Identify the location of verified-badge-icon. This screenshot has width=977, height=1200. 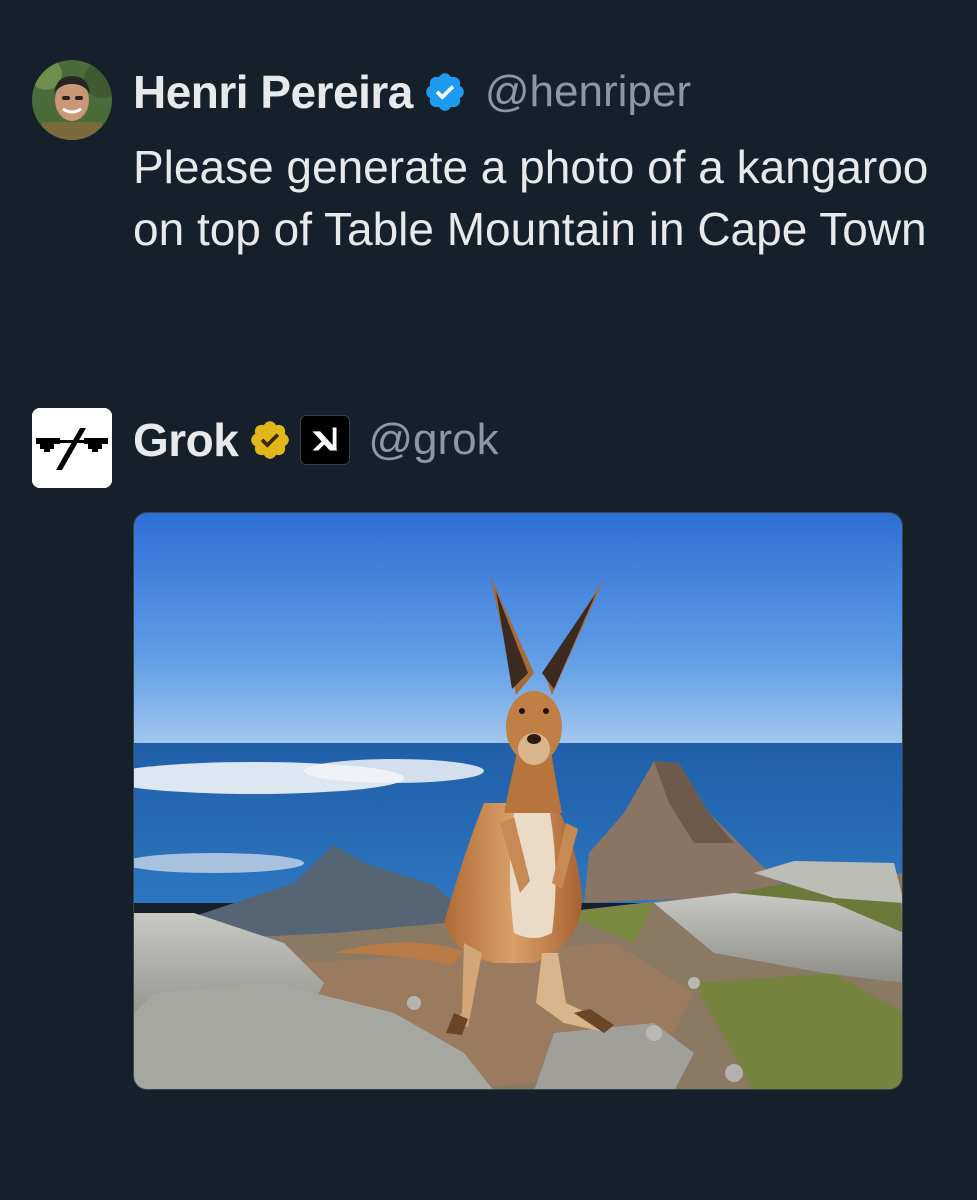
(445, 92).